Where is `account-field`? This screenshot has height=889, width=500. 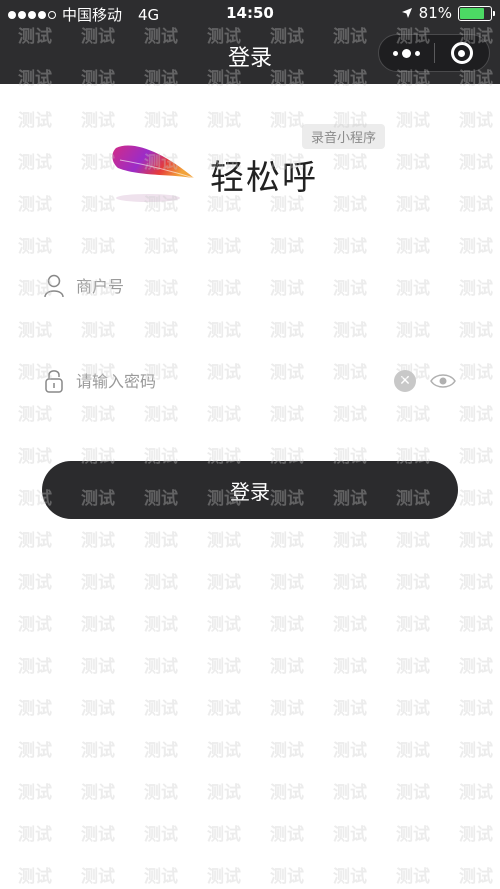 account-field is located at coordinates (249, 286).